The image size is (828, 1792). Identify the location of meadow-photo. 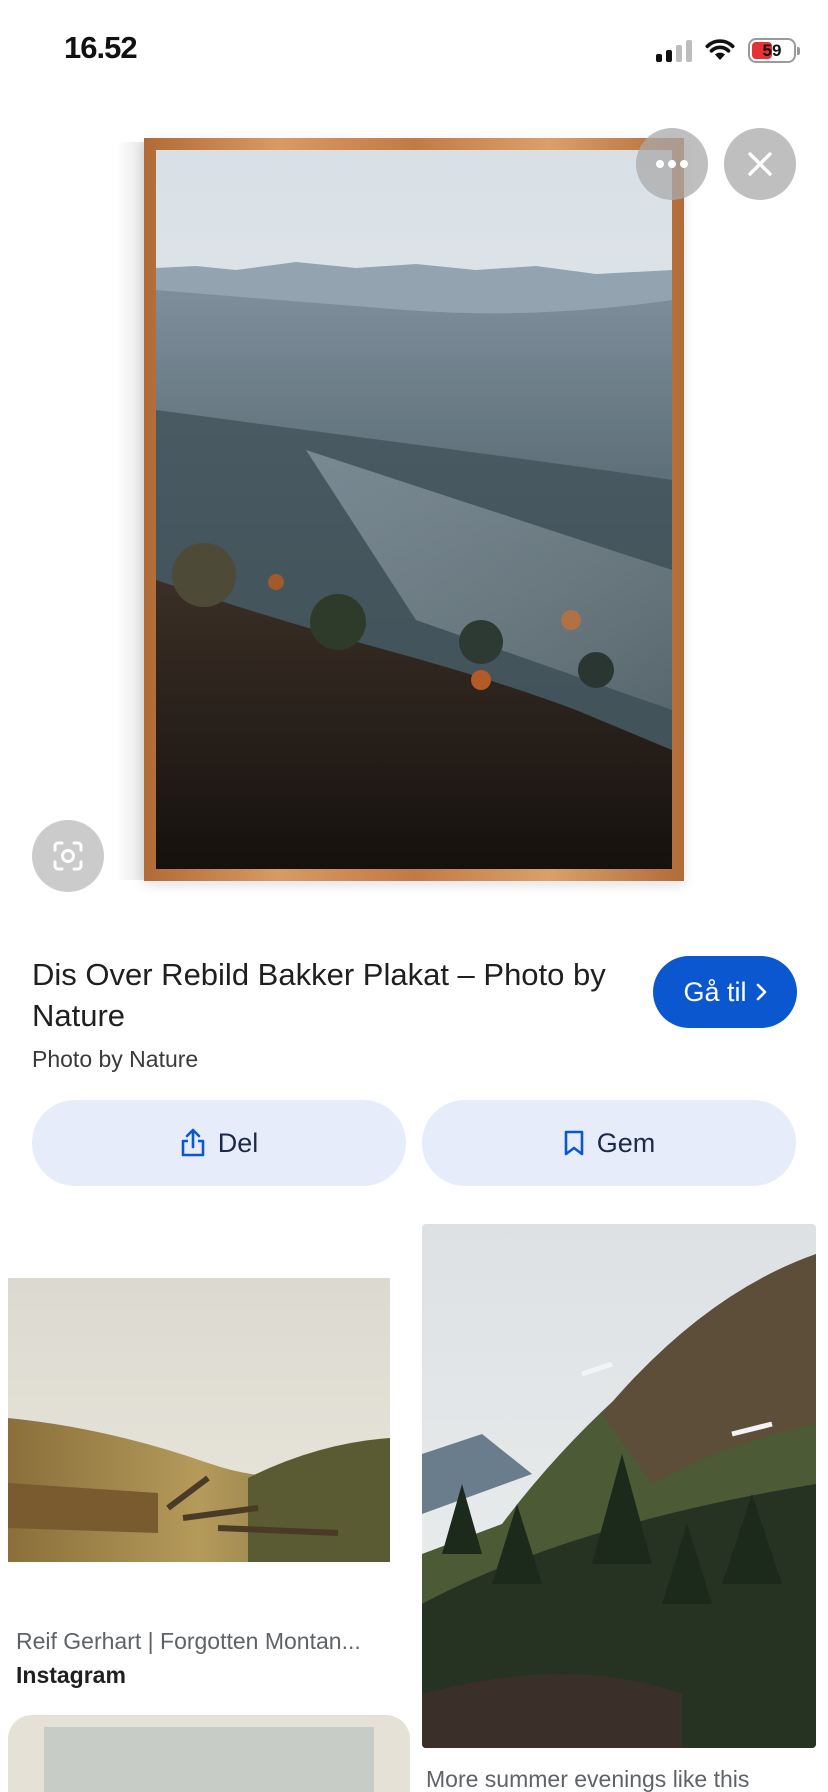
(199, 1420).